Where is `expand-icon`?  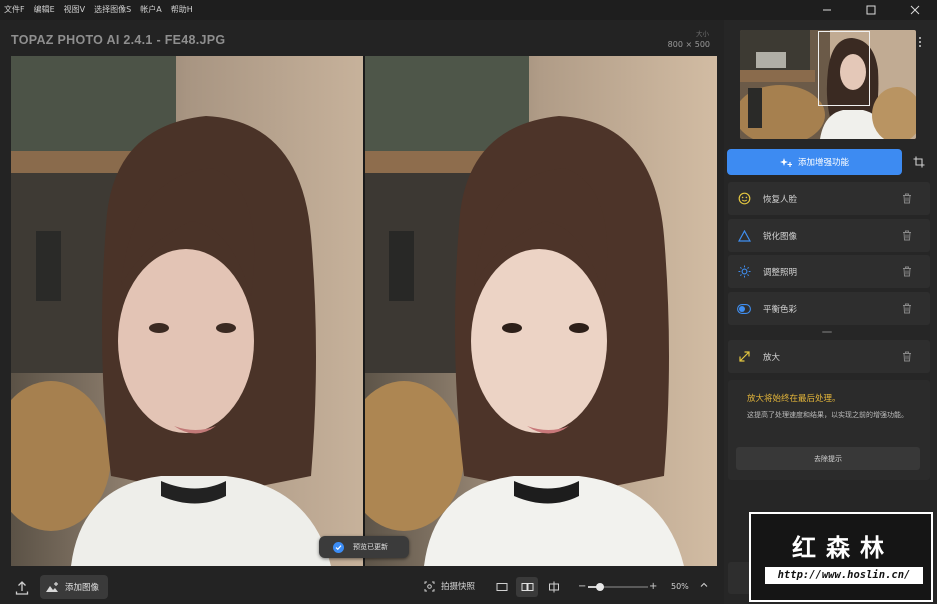 expand-icon is located at coordinates (744, 357).